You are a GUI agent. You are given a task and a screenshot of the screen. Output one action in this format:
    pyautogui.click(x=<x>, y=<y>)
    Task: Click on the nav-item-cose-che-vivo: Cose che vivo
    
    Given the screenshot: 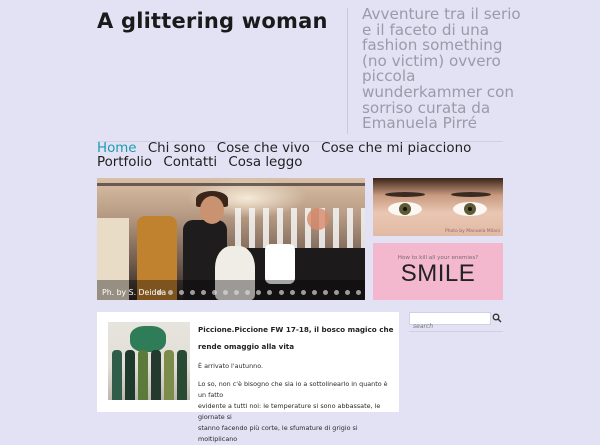 What is the action you would take?
    pyautogui.click(x=263, y=149)
    